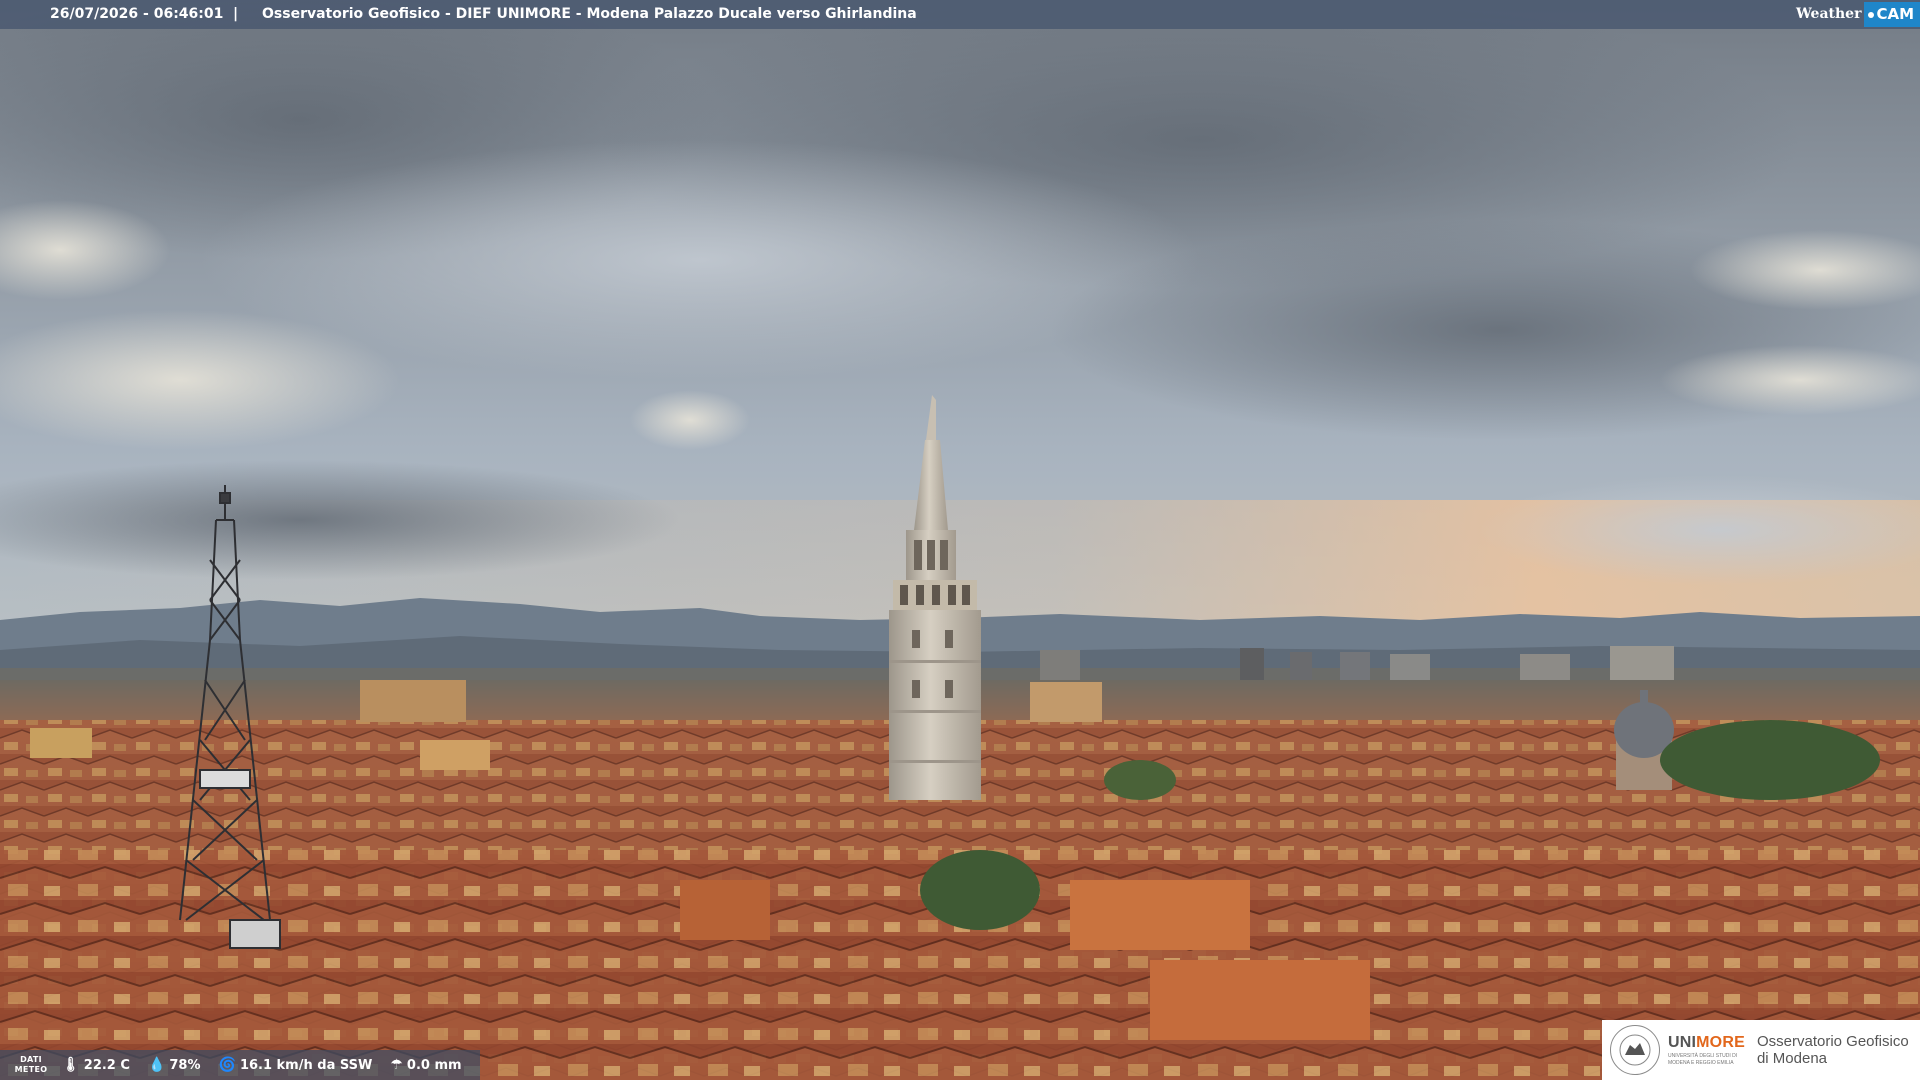  I want to click on wind-icon: 🌀, so click(227, 1065).